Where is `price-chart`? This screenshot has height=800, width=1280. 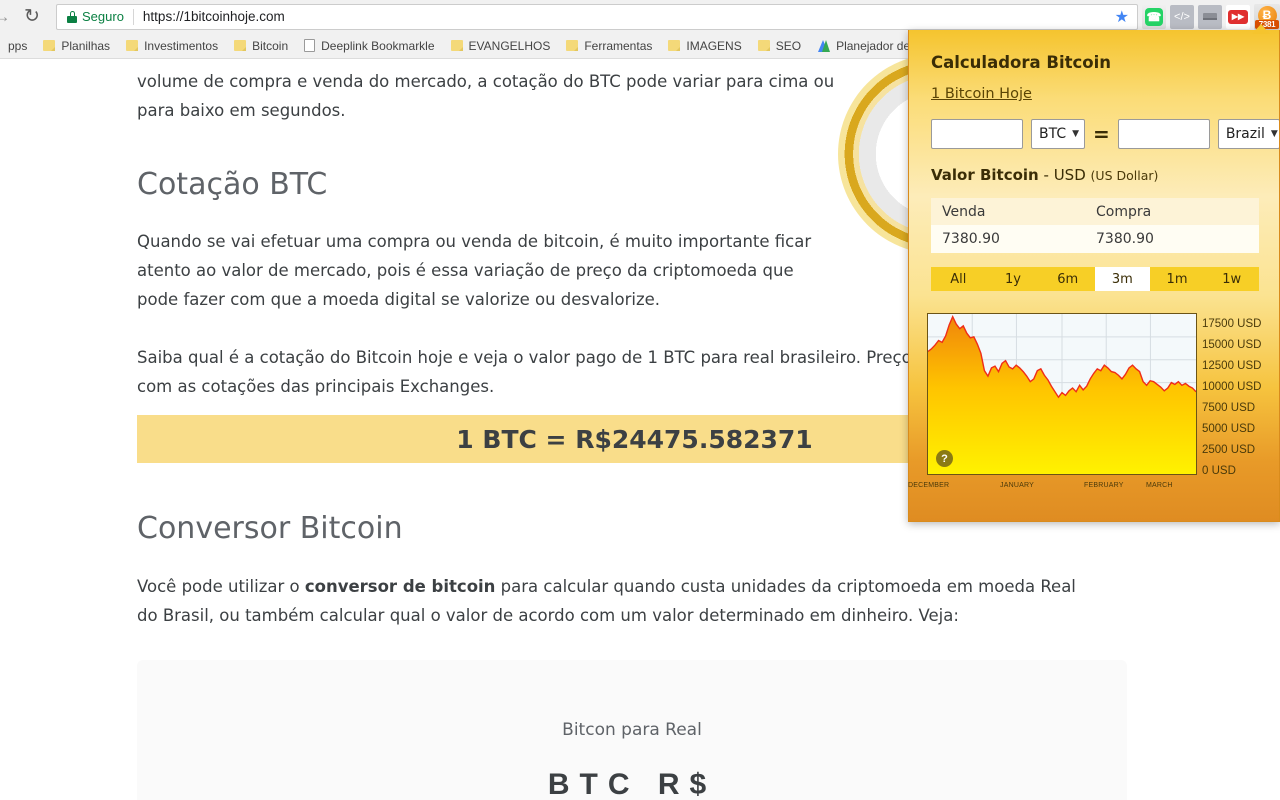 price-chart is located at coordinates (1062, 394).